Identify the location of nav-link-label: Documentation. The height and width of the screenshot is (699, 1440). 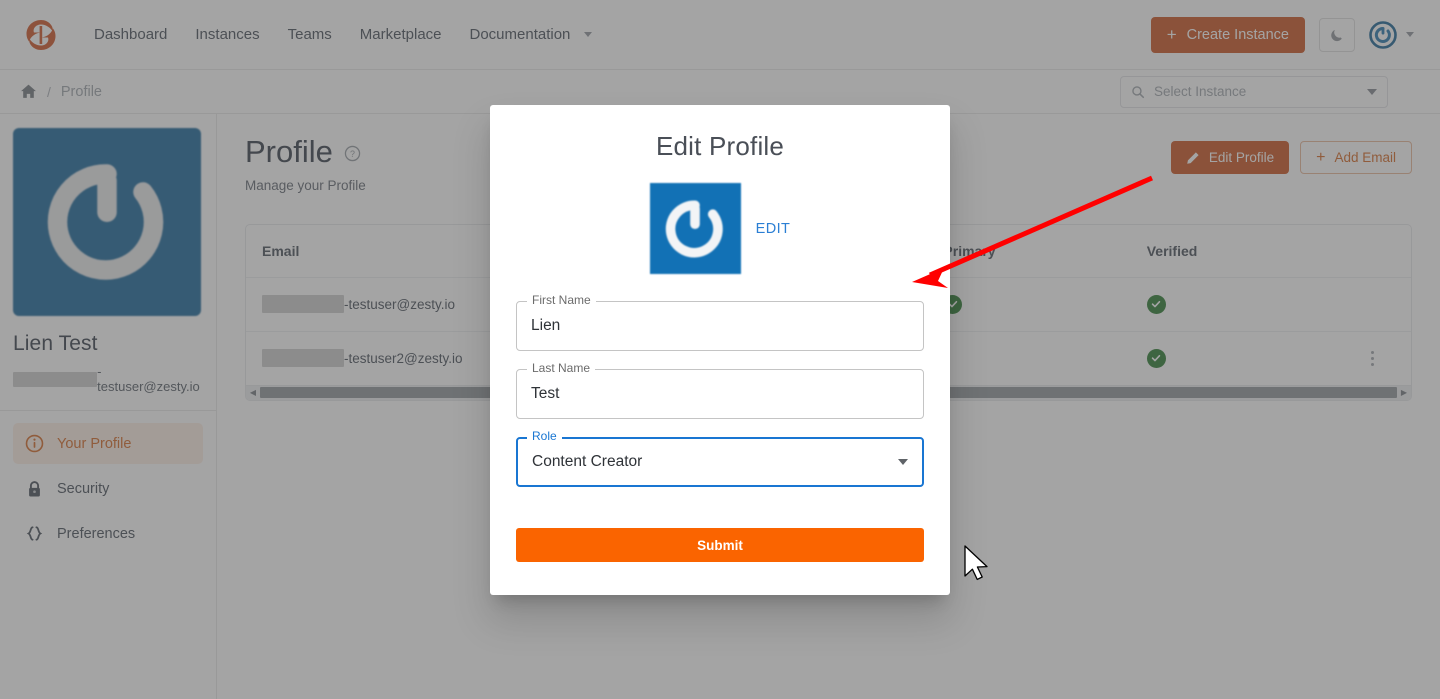
(520, 34).